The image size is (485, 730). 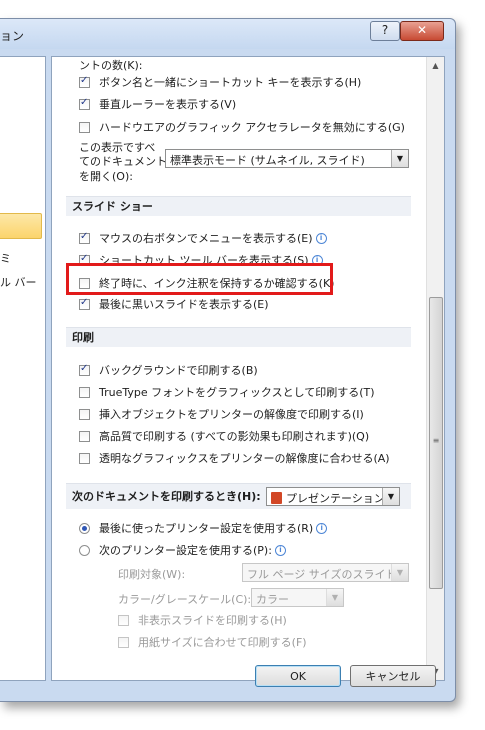 I want to click on nav-item-partial: ミ, so click(x=5, y=258).